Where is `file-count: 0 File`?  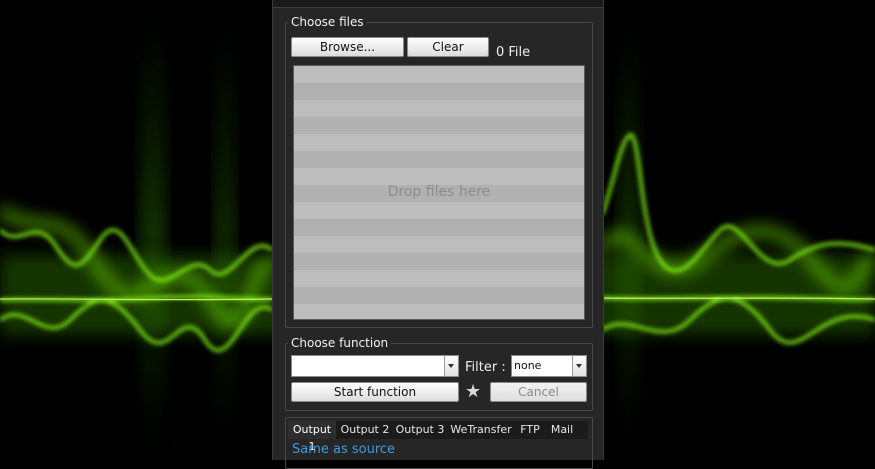 file-count: 0 File is located at coordinates (513, 52).